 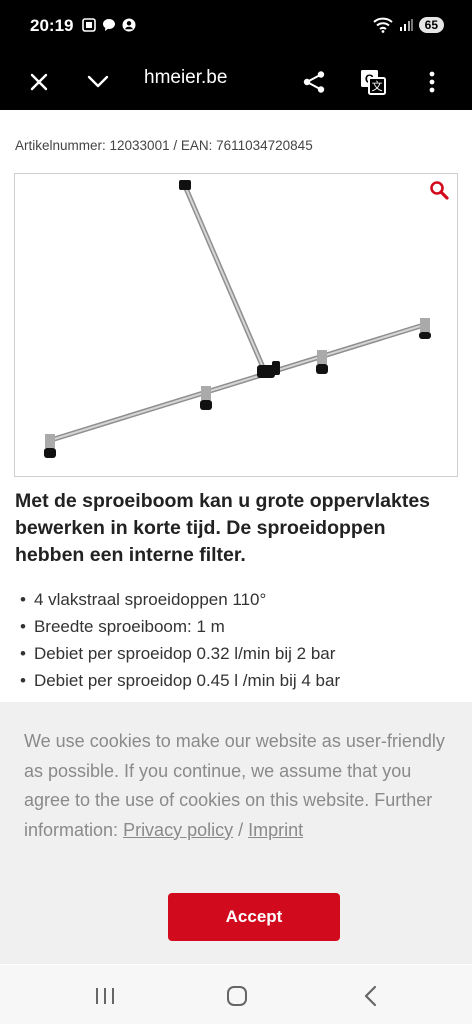 What do you see at coordinates (185, 78) in the screenshot?
I see `url-text: hmeier.be` at bounding box center [185, 78].